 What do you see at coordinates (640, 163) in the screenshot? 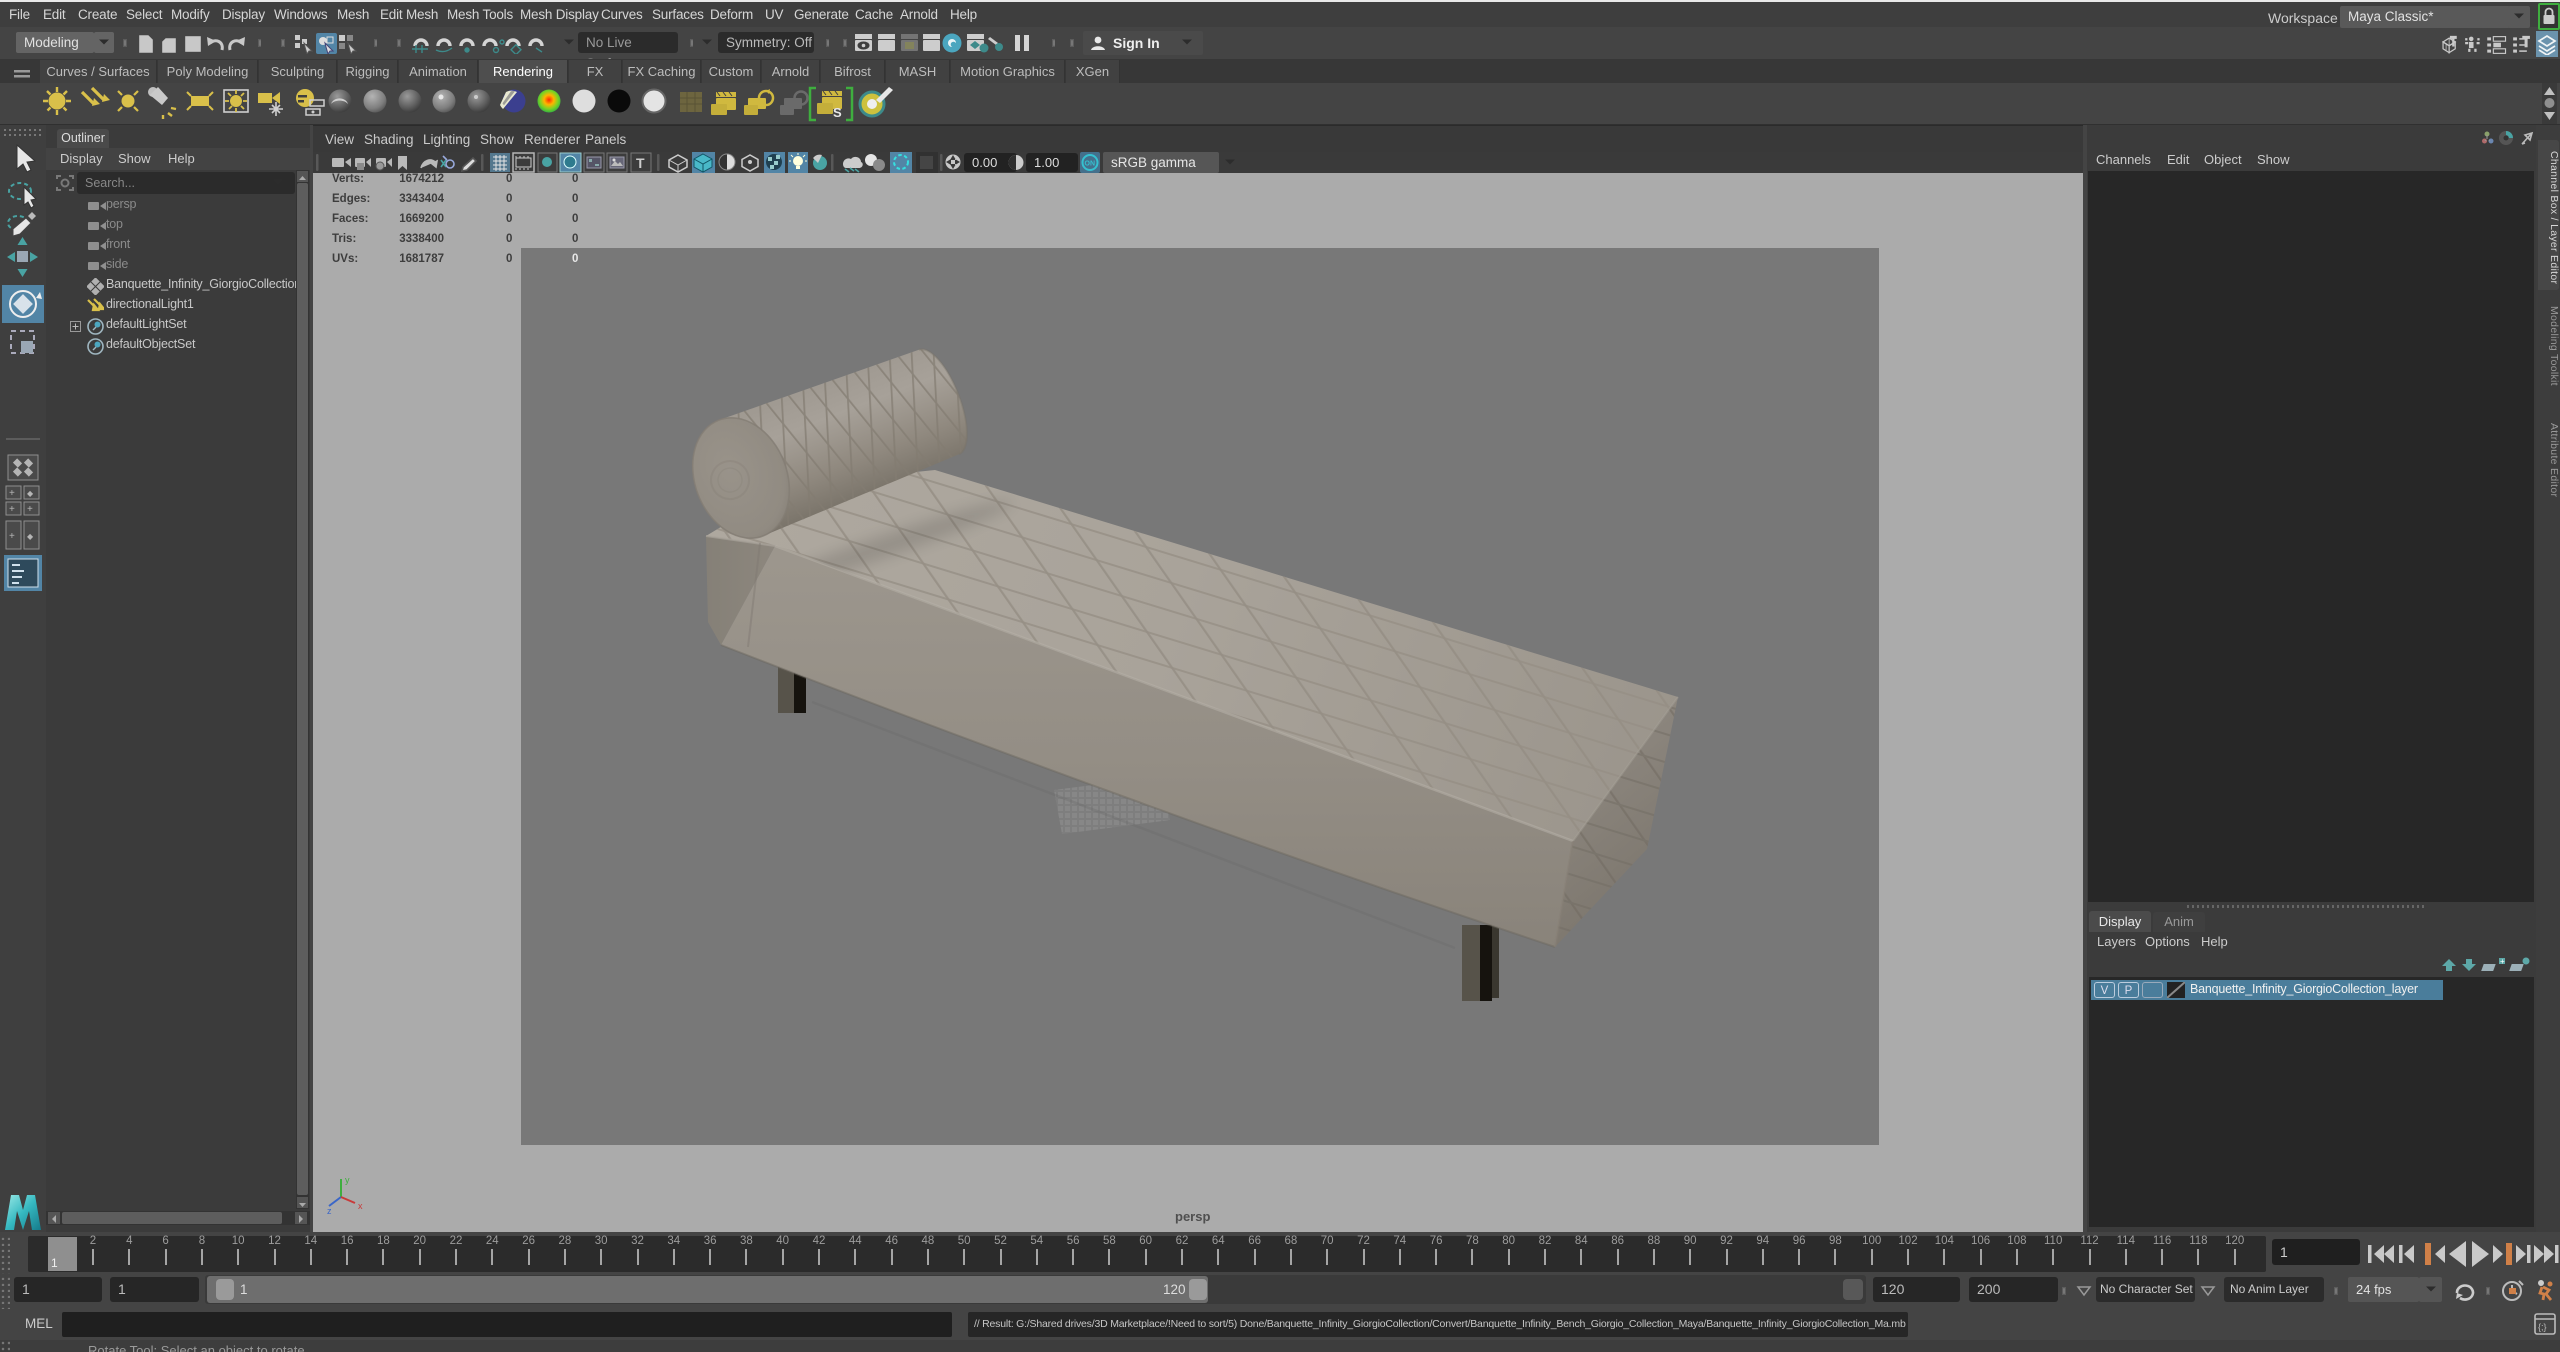
I see `svg-text: T` at bounding box center [640, 163].